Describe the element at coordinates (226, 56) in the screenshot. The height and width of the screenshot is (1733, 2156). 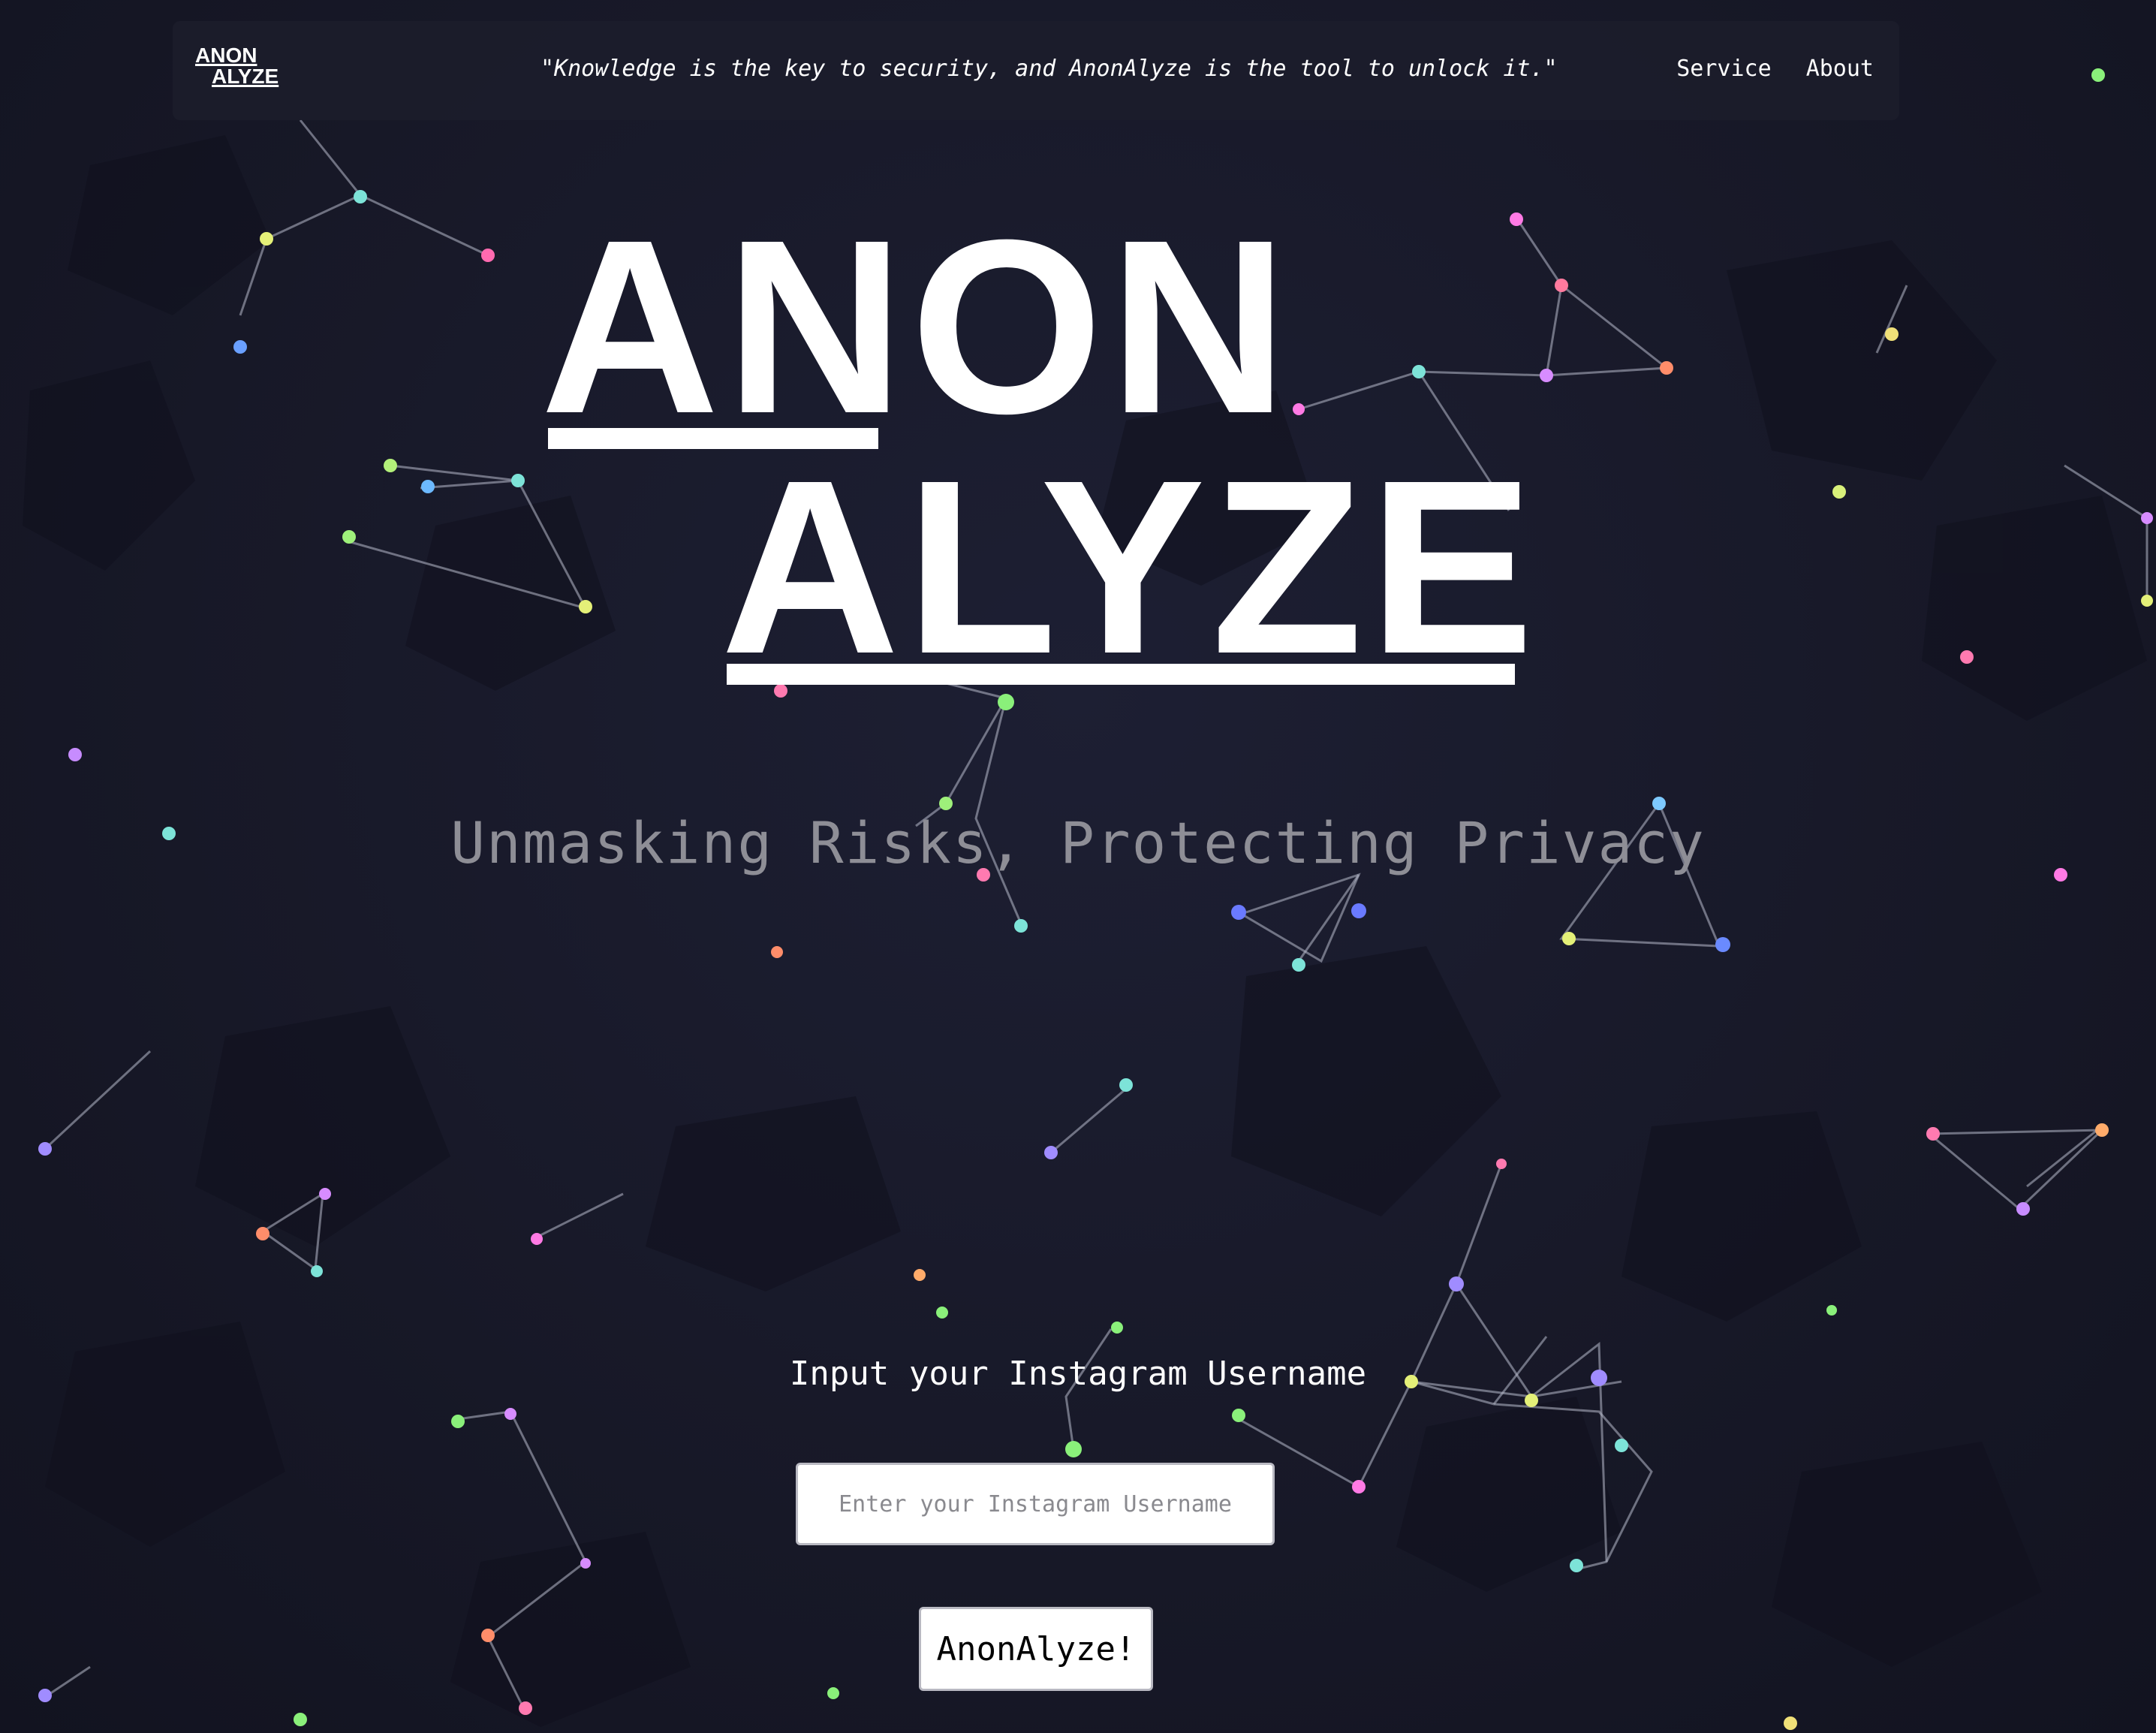
I see `nav-logo-line1: ANON` at that location.